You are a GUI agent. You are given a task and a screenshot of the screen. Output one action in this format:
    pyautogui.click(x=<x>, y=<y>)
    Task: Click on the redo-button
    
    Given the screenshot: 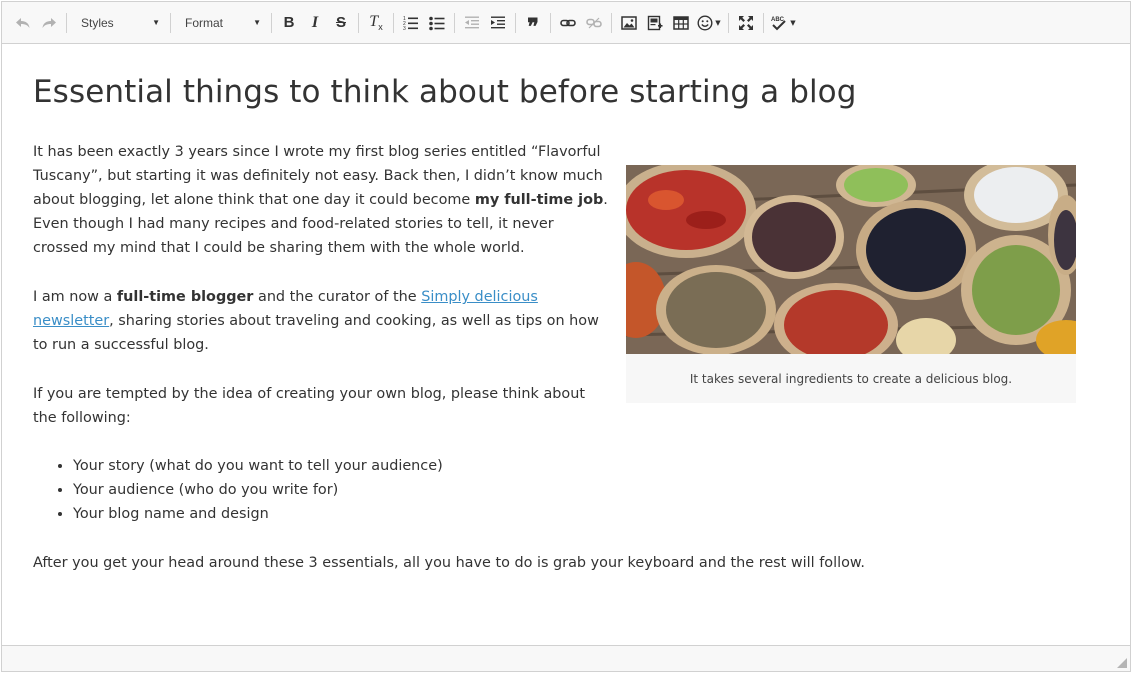 What is the action you would take?
    pyautogui.click(x=49, y=23)
    